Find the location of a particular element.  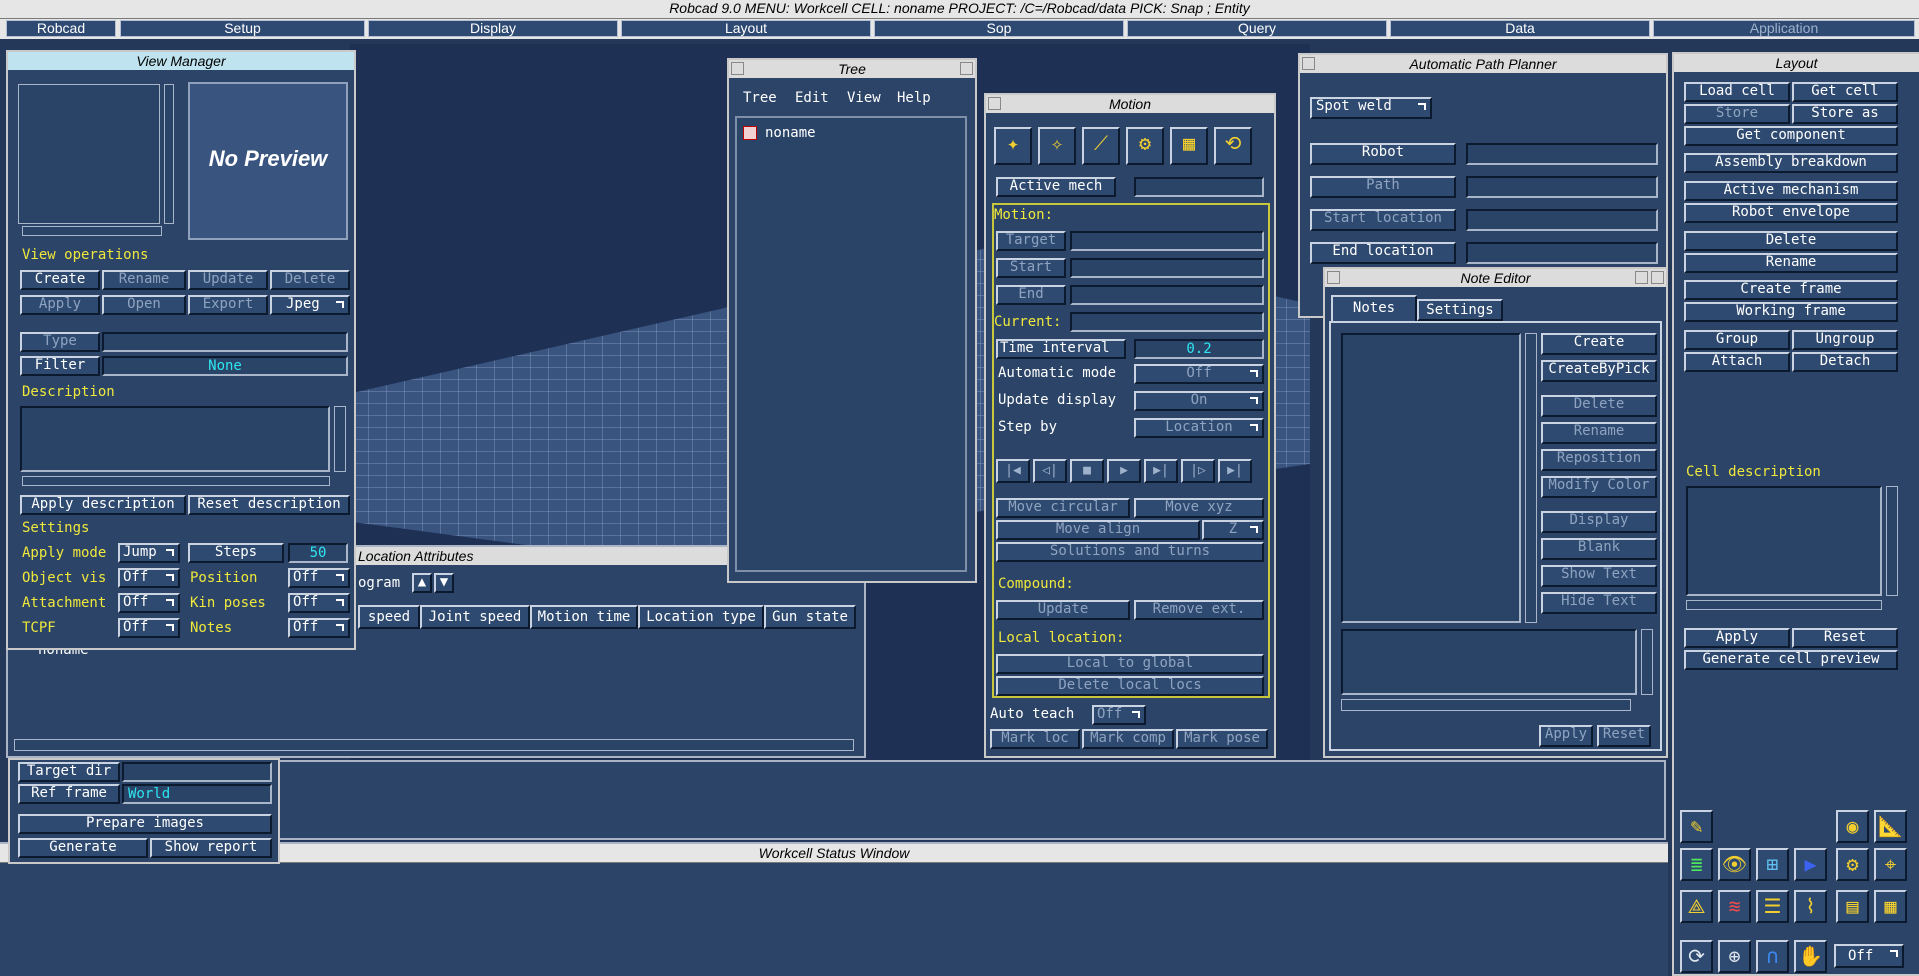

chart-icon: ⌇ is located at coordinates (1810, 906).